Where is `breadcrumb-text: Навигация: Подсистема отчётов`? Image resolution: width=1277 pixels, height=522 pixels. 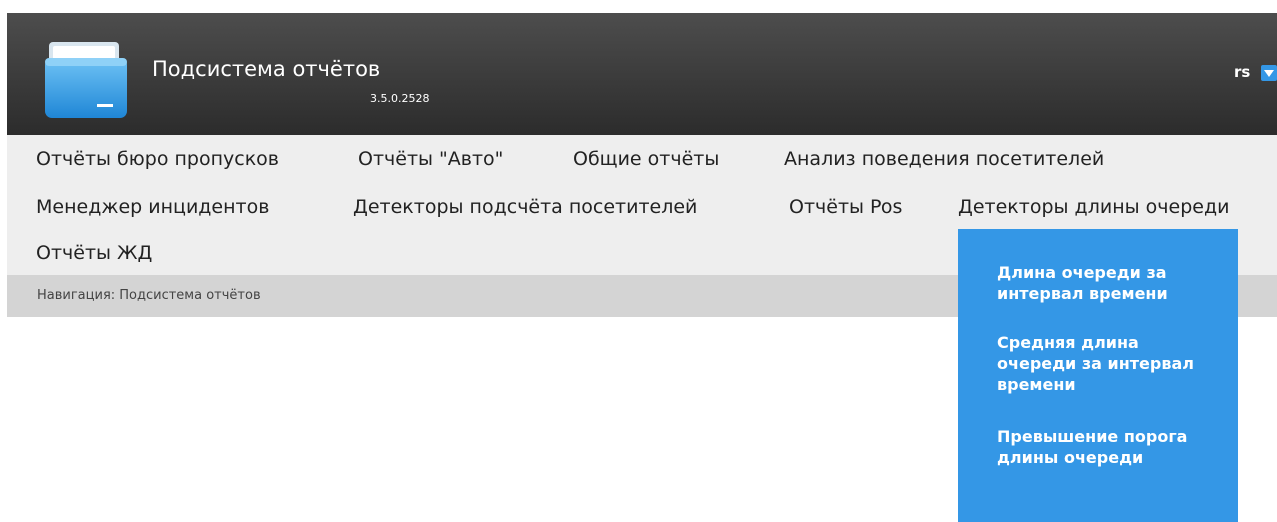
breadcrumb-text: Навигация: Подсистема отчётов is located at coordinates (149, 295).